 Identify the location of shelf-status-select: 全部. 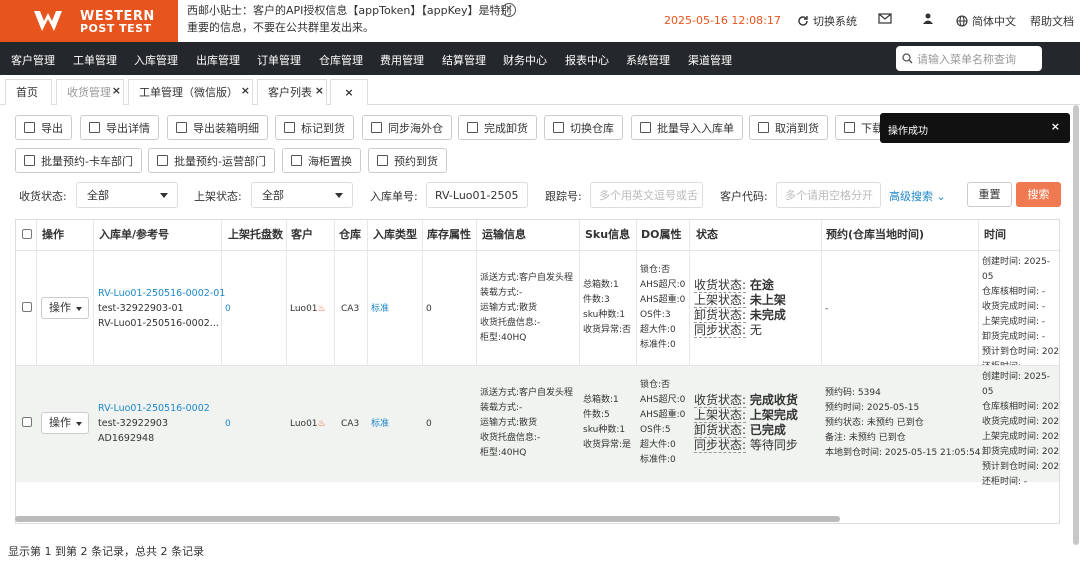
(302, 195).